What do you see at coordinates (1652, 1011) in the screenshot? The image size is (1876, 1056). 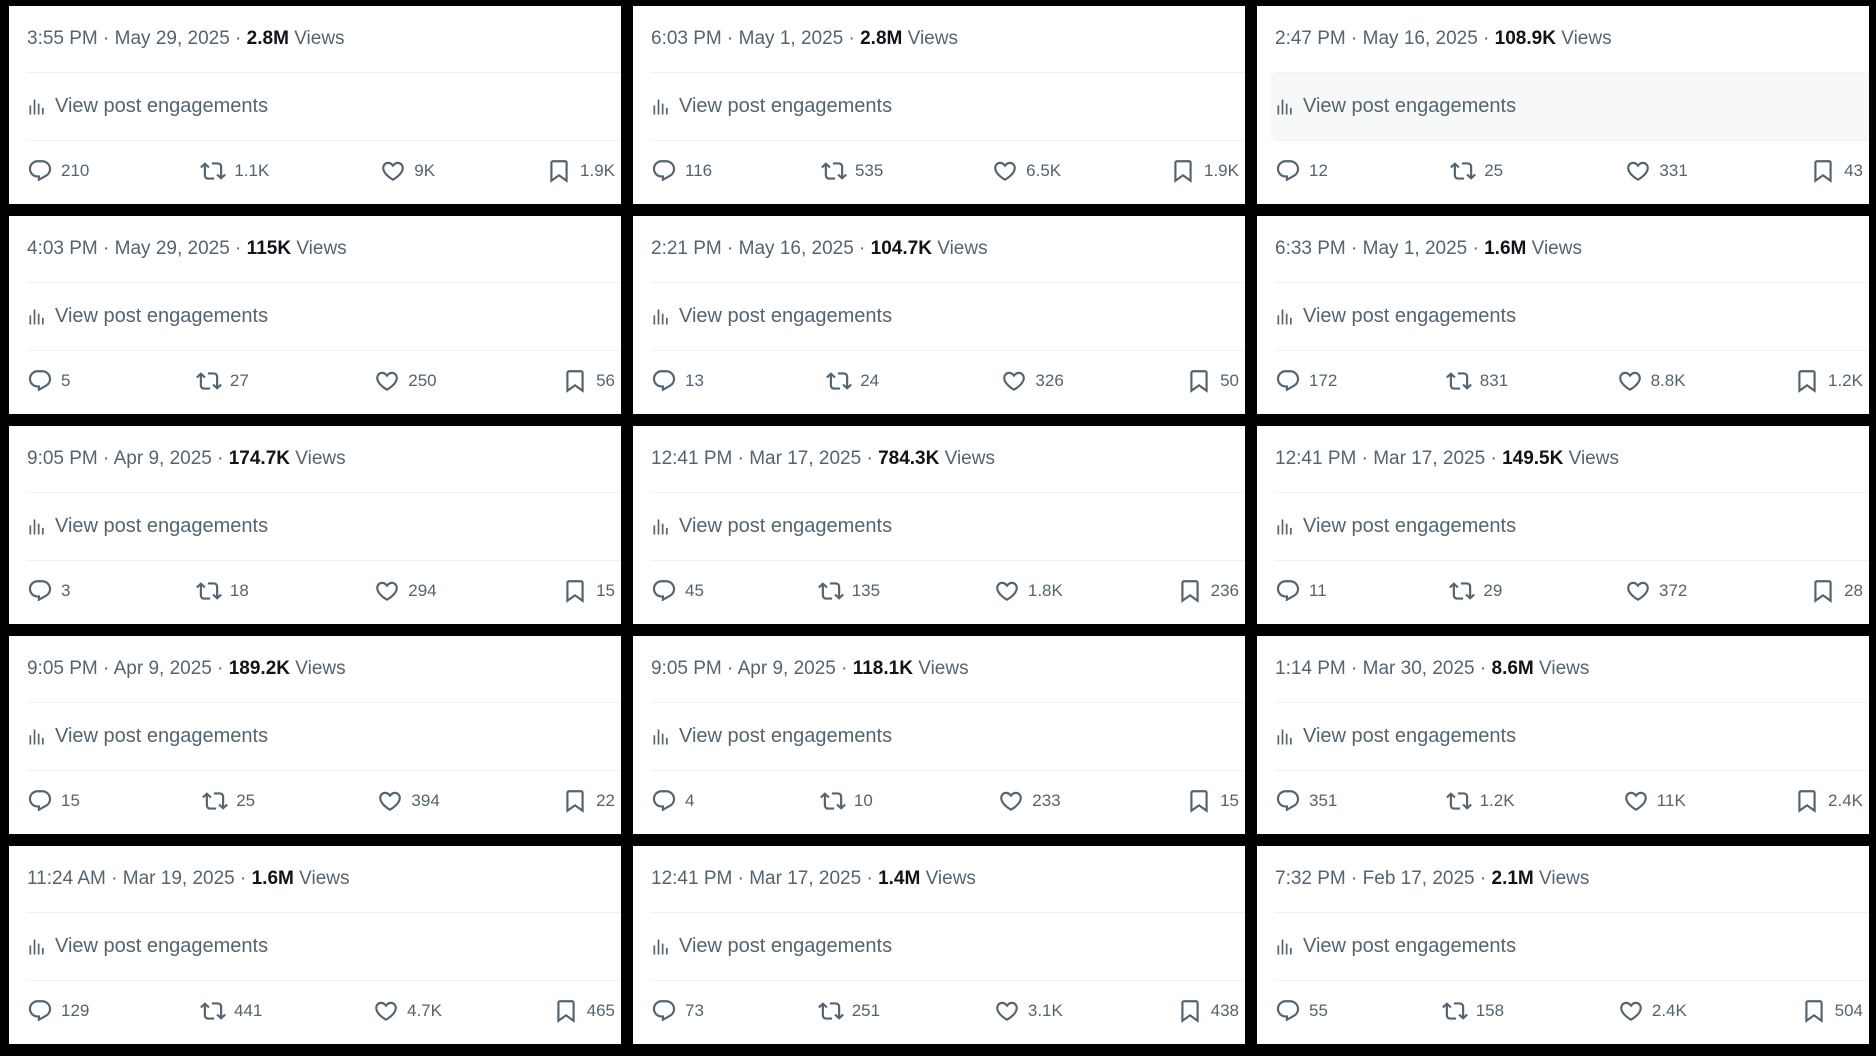 I see `like-button: 2.4K` at bounding box center [1652, 1011].